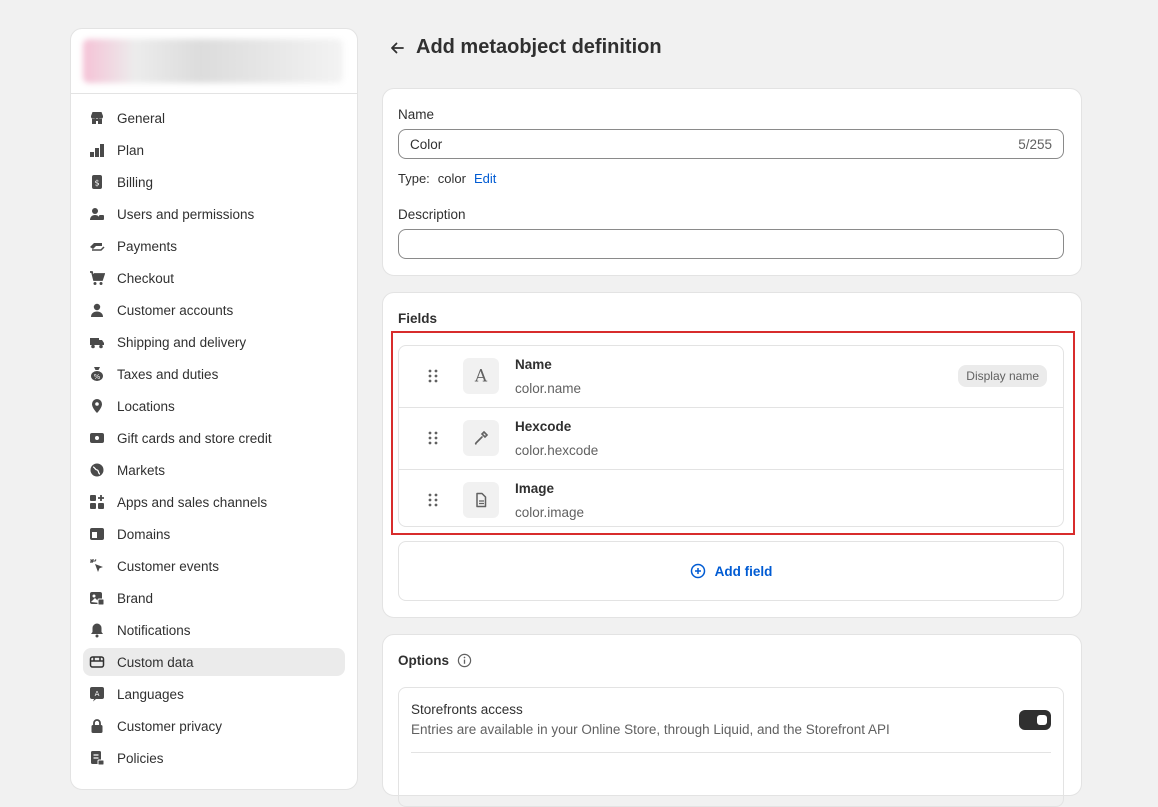 This screenshot has width=1158, height=807. I want to click on sidebar-item-customer-events: Customer events, so click(214, 566).